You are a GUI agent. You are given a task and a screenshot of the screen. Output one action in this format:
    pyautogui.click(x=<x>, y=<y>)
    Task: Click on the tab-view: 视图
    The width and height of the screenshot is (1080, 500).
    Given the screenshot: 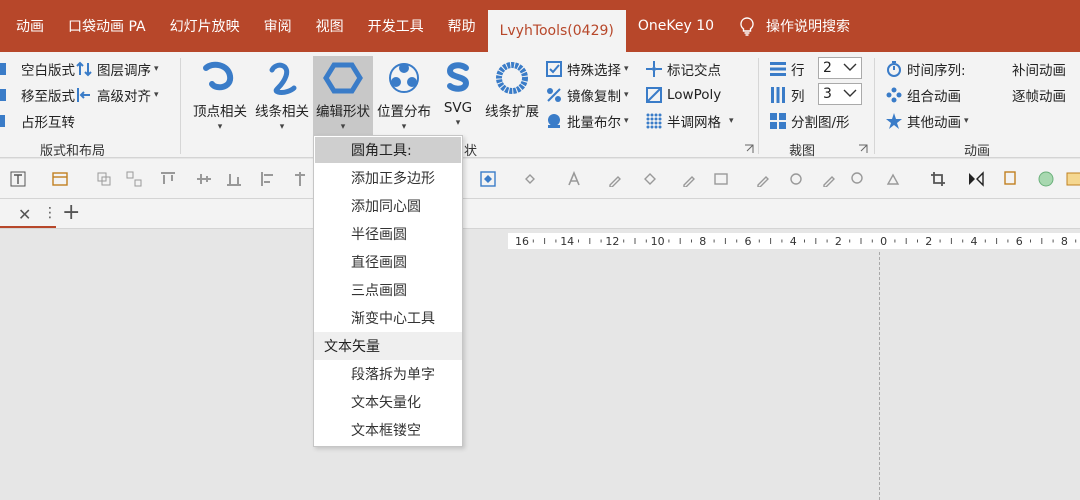 What is the action you would take?
    pyautogui.click(x=330, y=26)
    